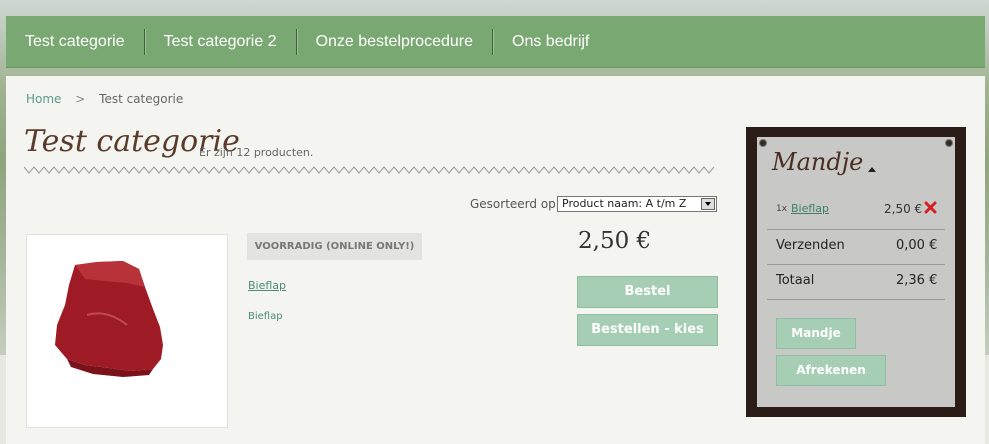 The image size is (989, 444). I want to click on sort-select: Product naam: A t/m Z, so click(637, 204).